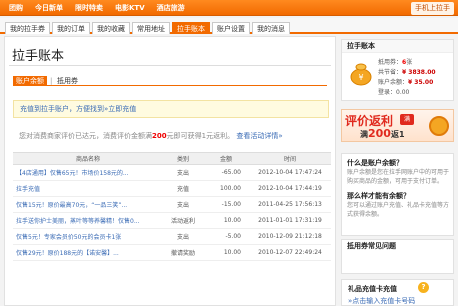 This screenshot has width=458, height=306. What do you see at coordinates (226, 158) in the screenshot?
I see `col-amount: 金额` at bounding box center [226, 158].